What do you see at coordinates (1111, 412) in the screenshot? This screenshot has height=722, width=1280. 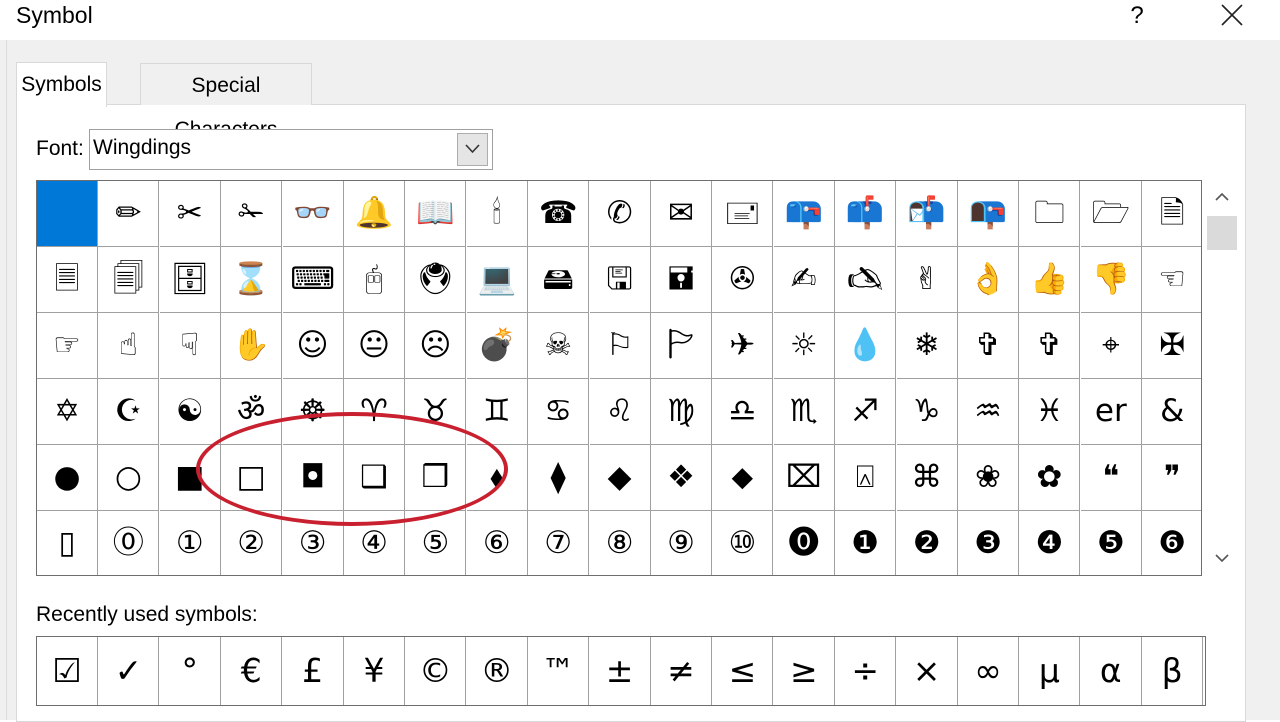 I see `symbol-cell: er` at bounding box center [1111, 412].